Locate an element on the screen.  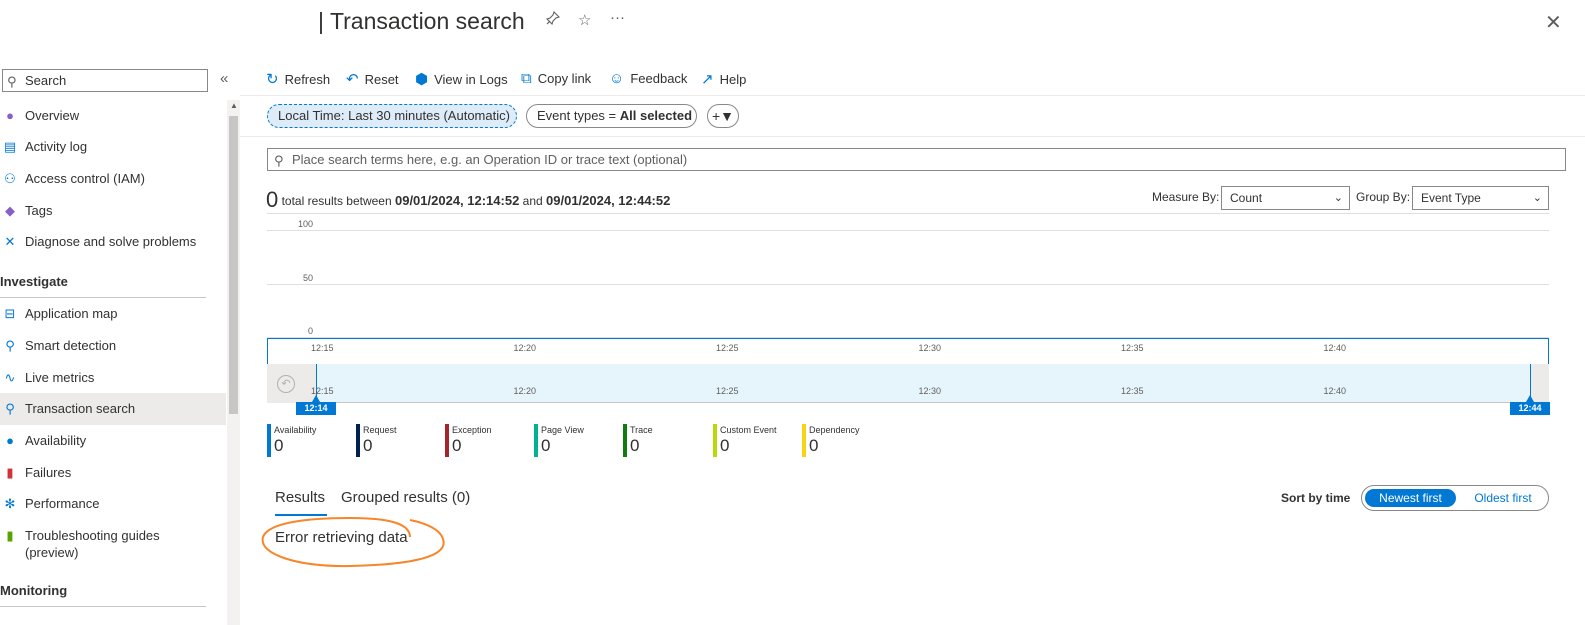
reset-button: ↶ Reset is located at coordinates (372, 79).